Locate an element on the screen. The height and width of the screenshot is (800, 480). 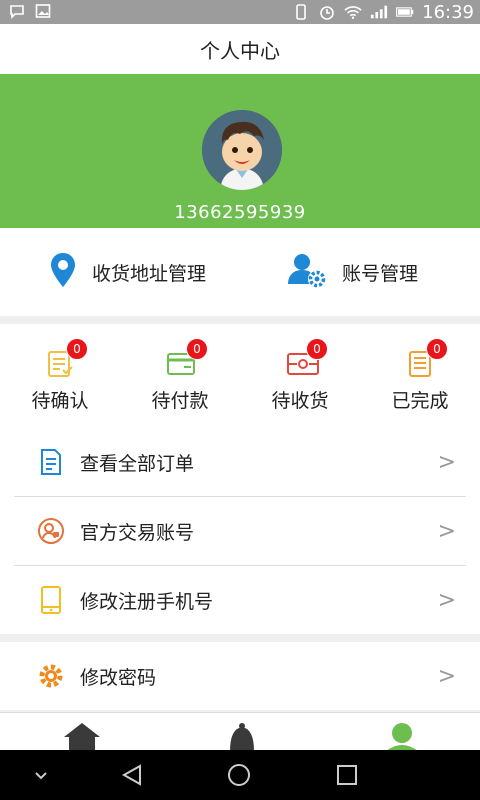
menu-item-label: 修改密码 is located at coordinates (118, 677).